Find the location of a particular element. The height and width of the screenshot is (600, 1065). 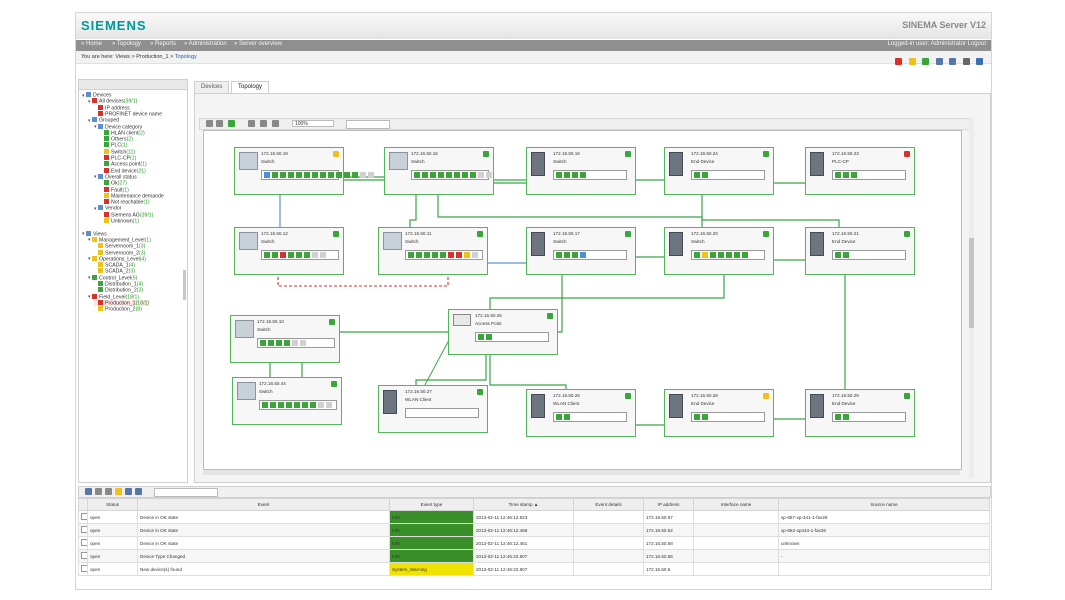

device-node-29: 172.16.50.29 End Device is located at coordinates (860, 413).